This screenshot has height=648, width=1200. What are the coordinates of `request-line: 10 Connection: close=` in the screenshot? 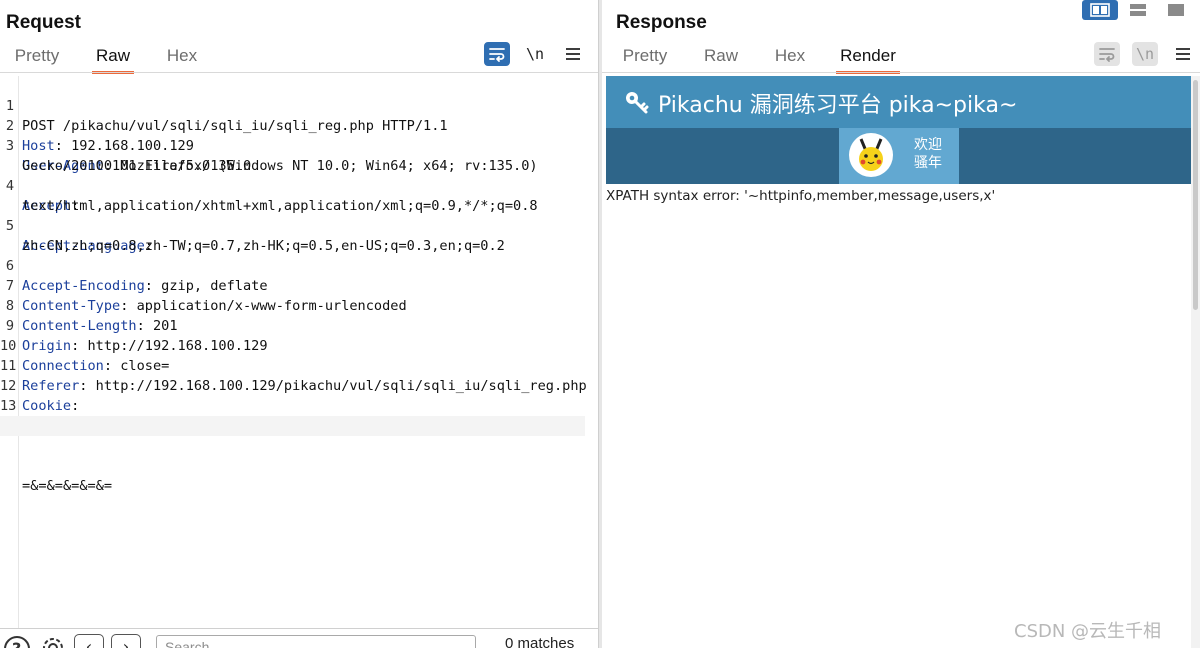 It's located at (85, 356).